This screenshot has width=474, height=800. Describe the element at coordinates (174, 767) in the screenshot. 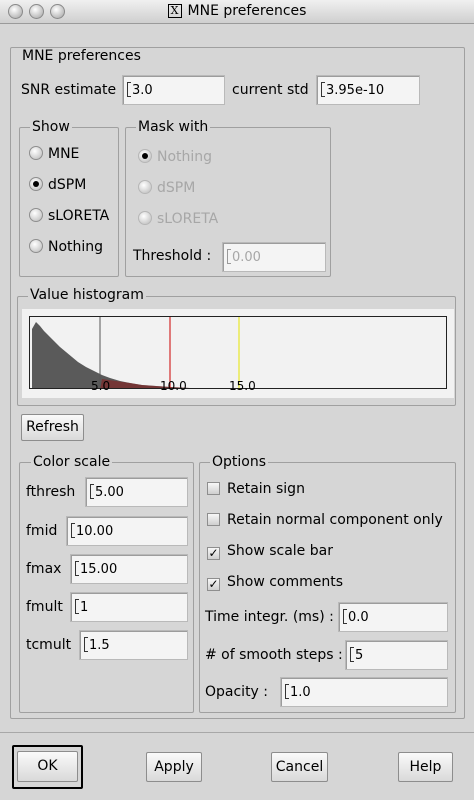

I see `apply-button: Apply` at that location.